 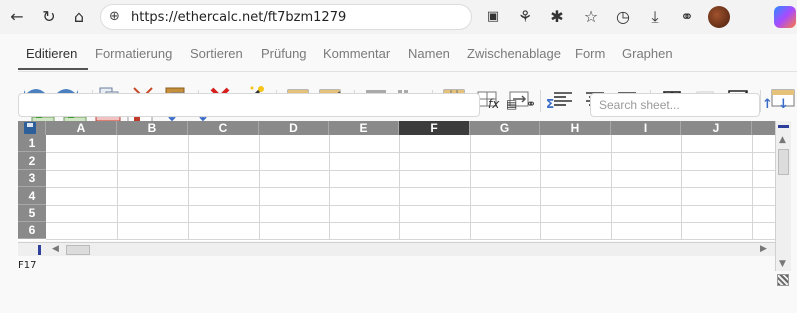 What do you see at coordinates (49, 17) in the screenshot?
I see `reload-icon: ↻` at bounding box center [49, 17].